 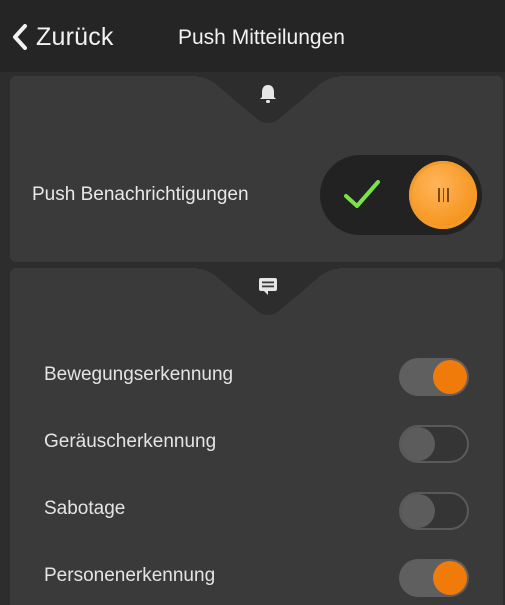 What do you see at coordinates (130, 575) in the screenshot?
I see `person-detection-label: Personenerkennung` at bounding box center [130, 575].